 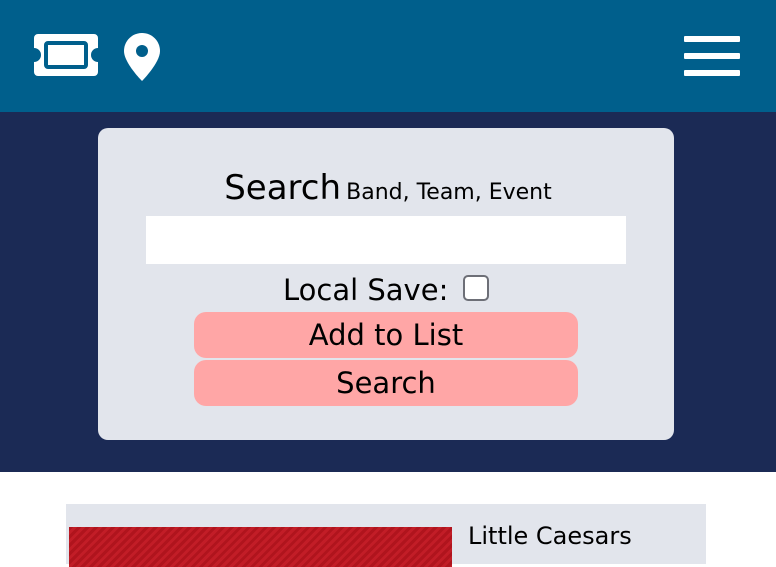 I want to click on search-button: Search, so click(x=386, y=383).